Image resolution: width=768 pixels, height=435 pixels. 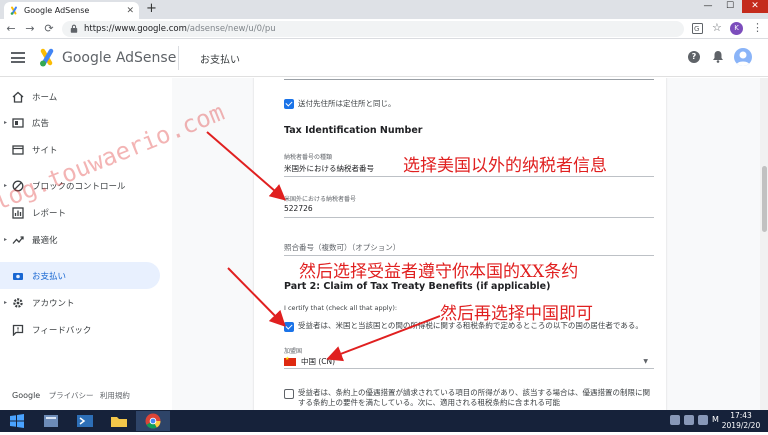 What do you see at coordinates (17, 421) in the screenshot?
I see `start-button` at bounding box center [17, 421].